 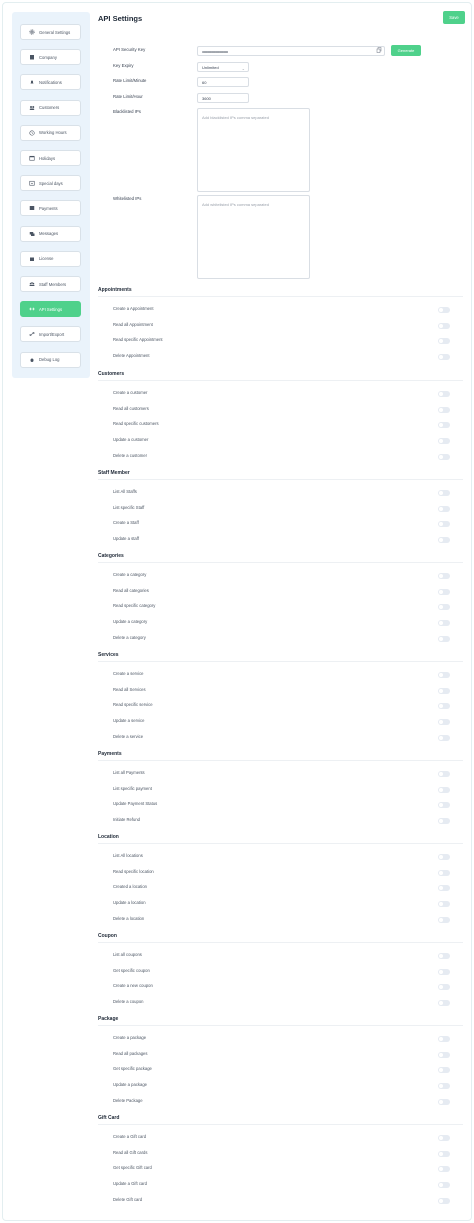 What do you see at coordinates (133, 705) in the screenshot?
I see `permission-label: Read specific service` at bounding box center [133, 705].